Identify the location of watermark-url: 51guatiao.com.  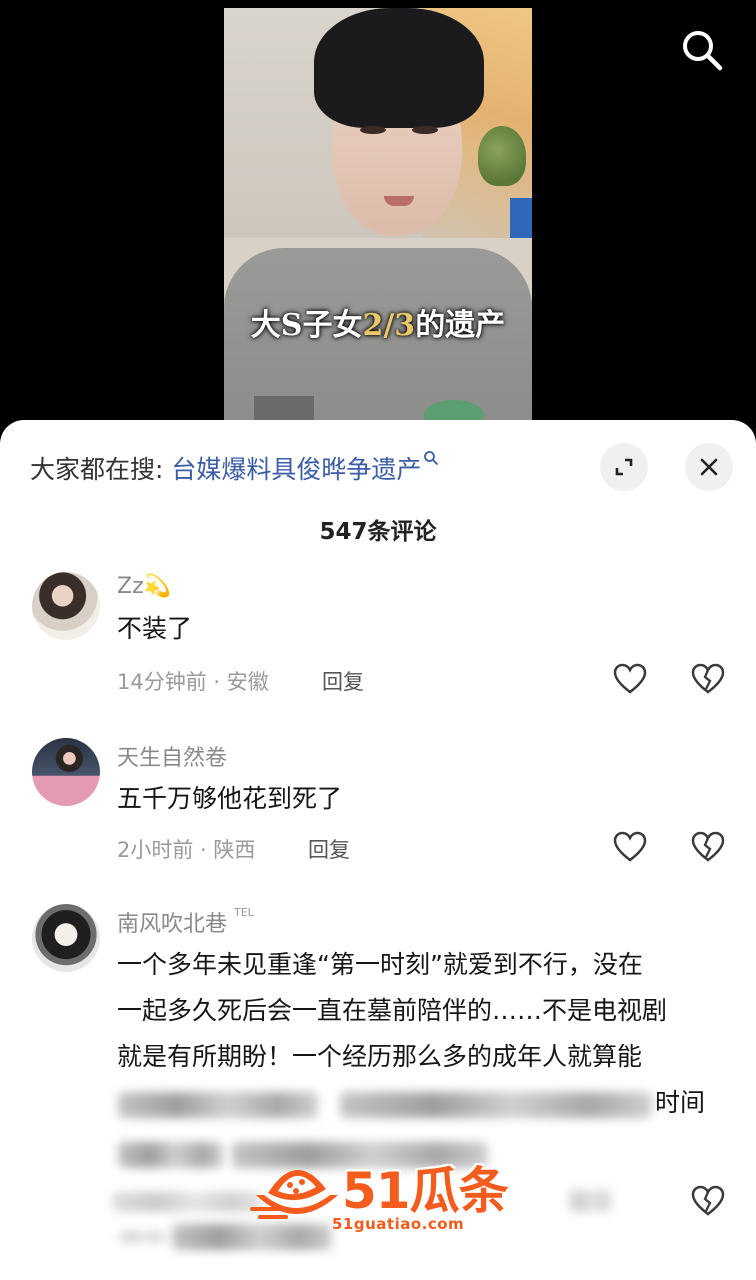
(398, 1224).